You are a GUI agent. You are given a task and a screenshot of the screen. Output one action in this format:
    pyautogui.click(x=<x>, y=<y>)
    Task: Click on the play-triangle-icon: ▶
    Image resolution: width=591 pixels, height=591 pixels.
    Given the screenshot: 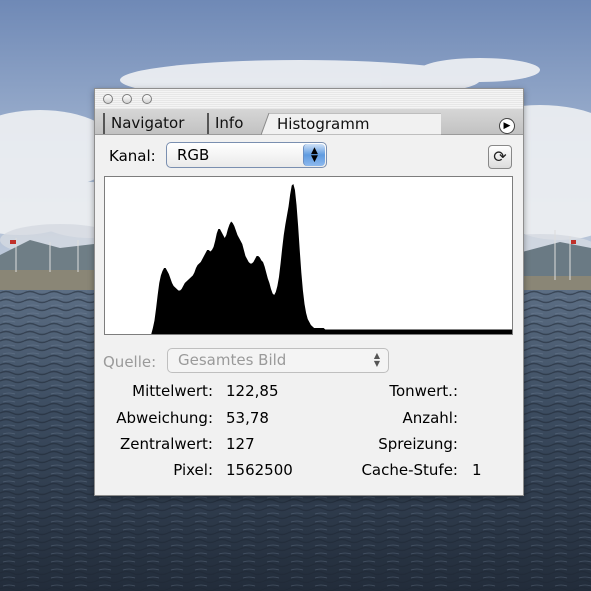 What is the action you would take?
    pyautogui.click(x=507, y=126)
    